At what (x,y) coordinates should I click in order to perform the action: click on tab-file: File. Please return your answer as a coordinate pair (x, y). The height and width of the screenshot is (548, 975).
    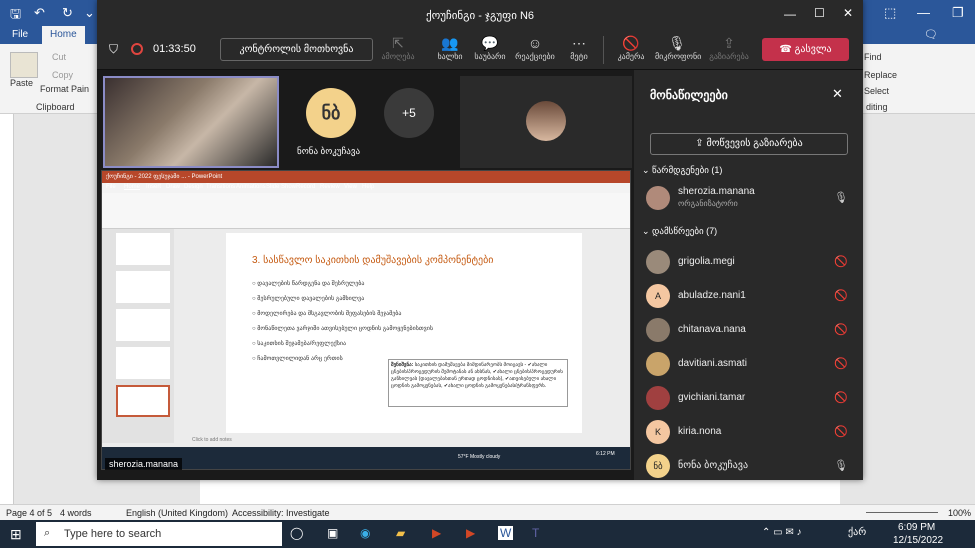
    Looking at the image, I should click on (20, 34).